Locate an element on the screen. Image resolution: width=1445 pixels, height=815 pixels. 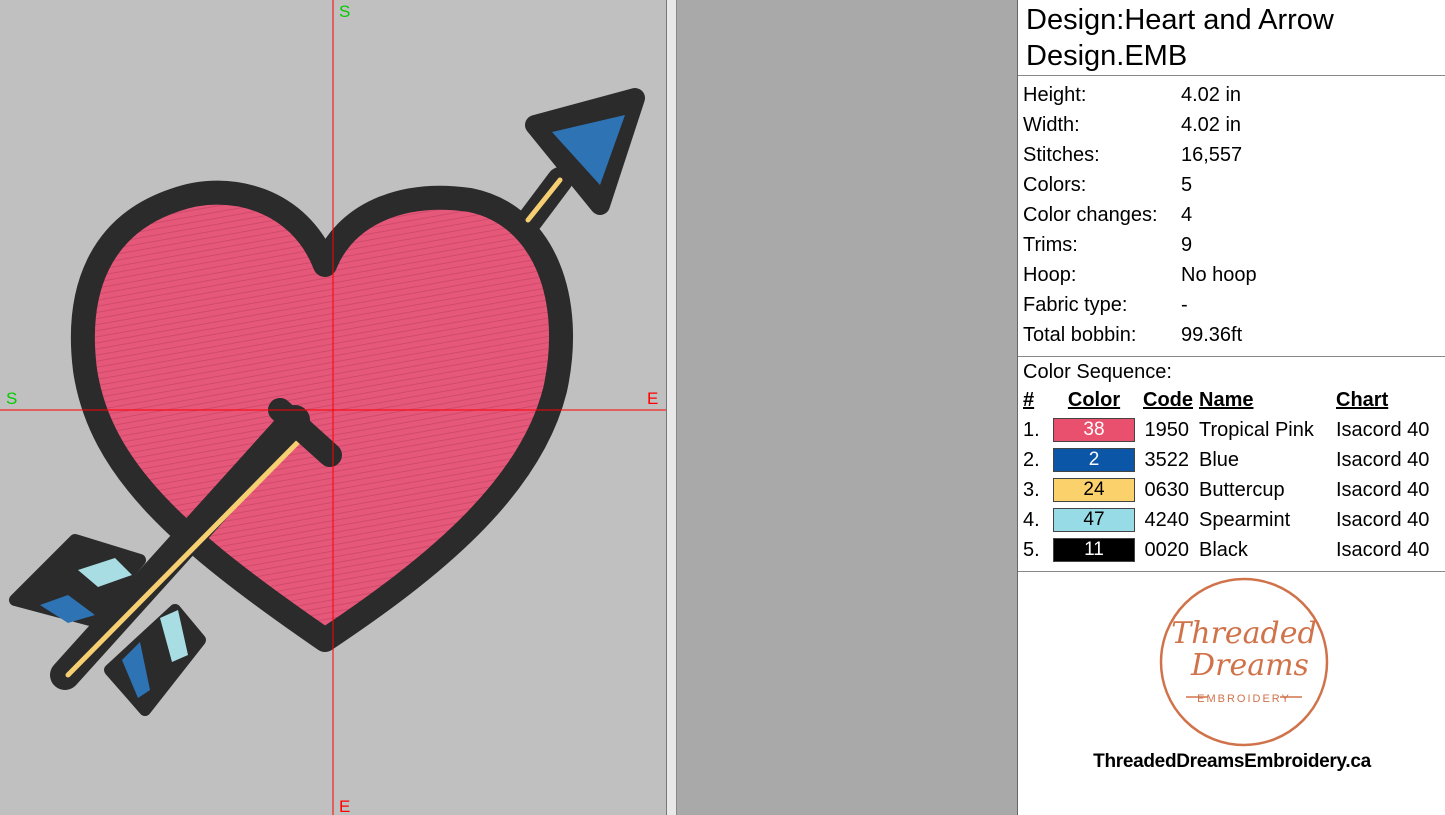
prop-stitches: Stitches: 16,557 is located at coordinates (1231, 155).